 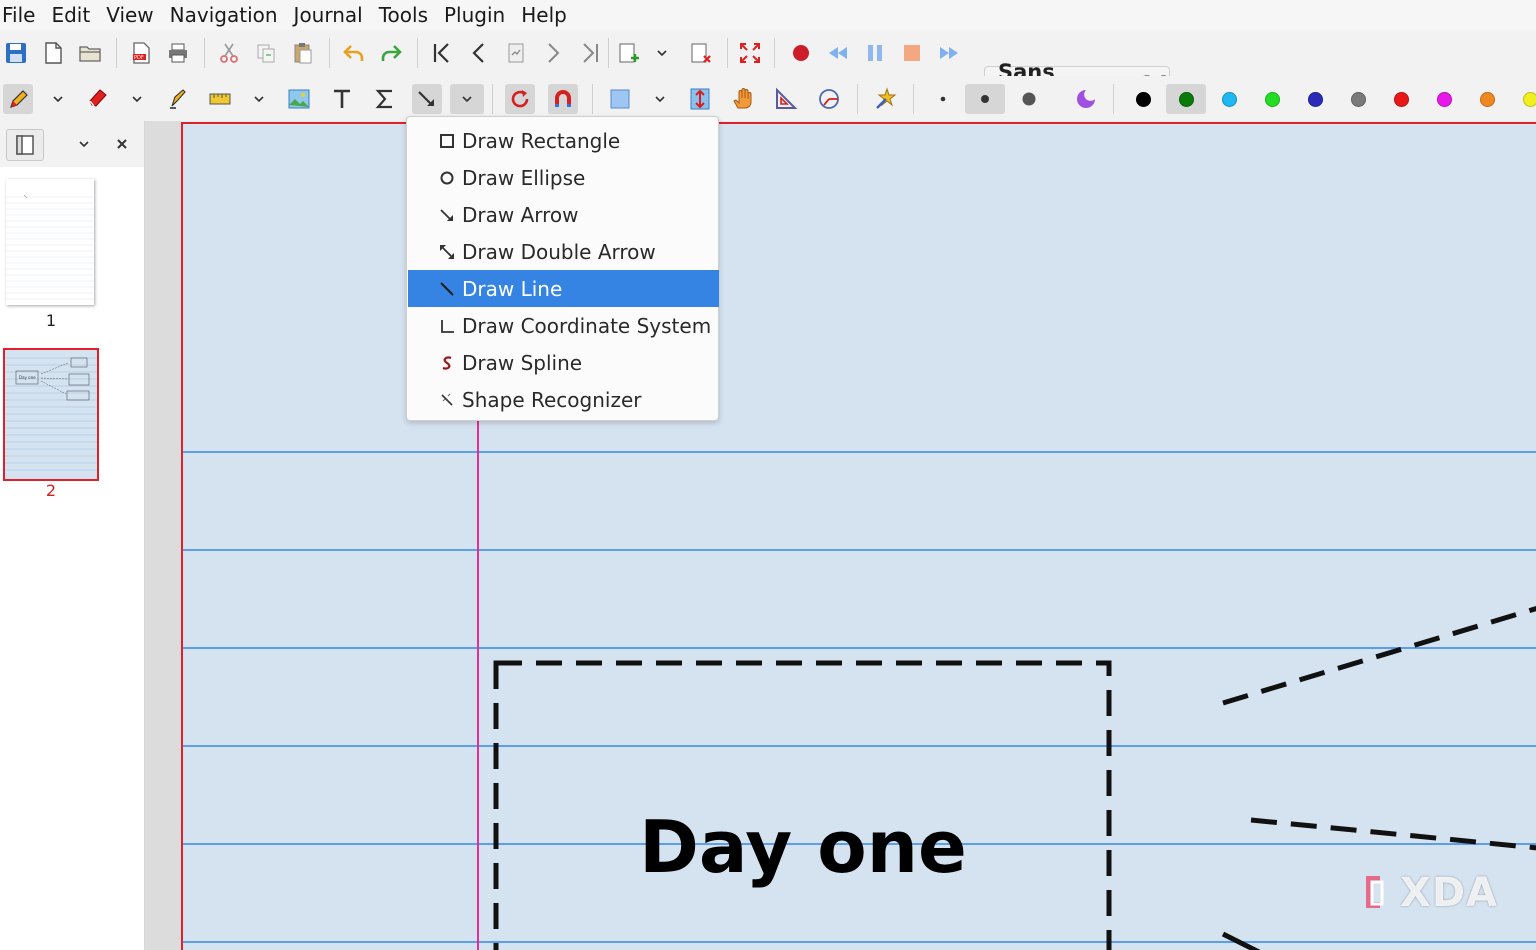 I want to click on close-sidebar-button, so click(x=122, y=144).